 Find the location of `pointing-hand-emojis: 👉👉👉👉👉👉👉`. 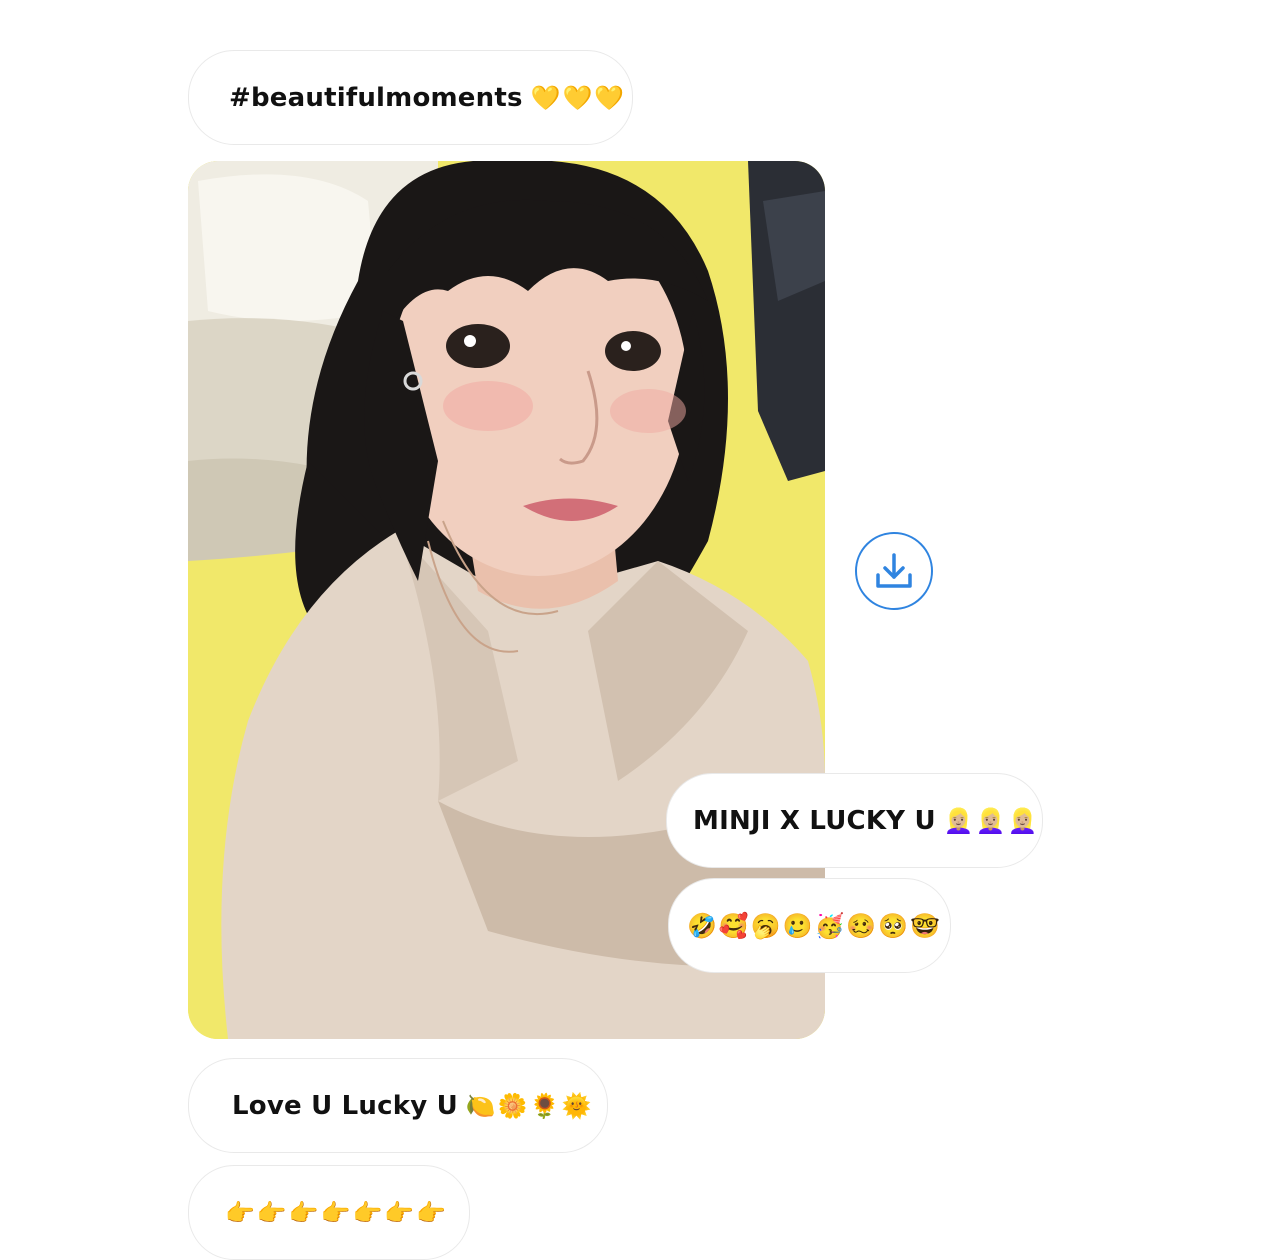

pointing-hand-emojis: 👉👉👉👉👉👉👉 is located at coordinates (337, 1212).